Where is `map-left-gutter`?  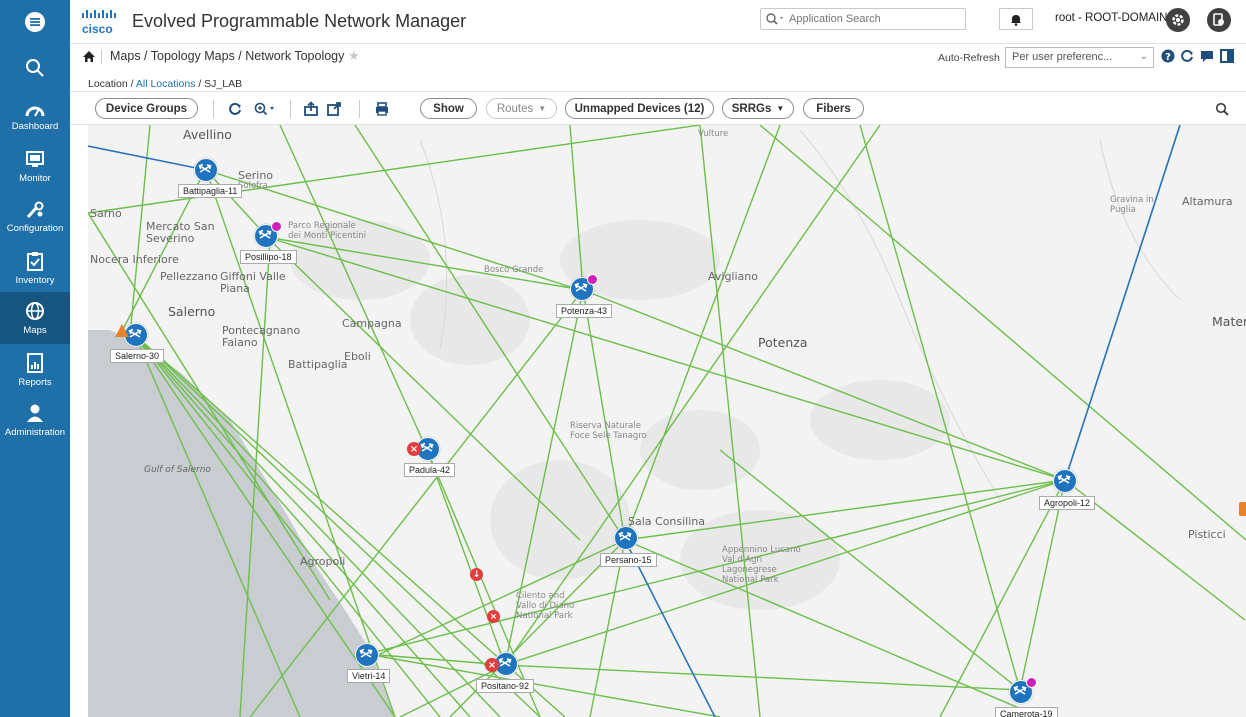 map-left-gutter is located at coordinates (79, 421).